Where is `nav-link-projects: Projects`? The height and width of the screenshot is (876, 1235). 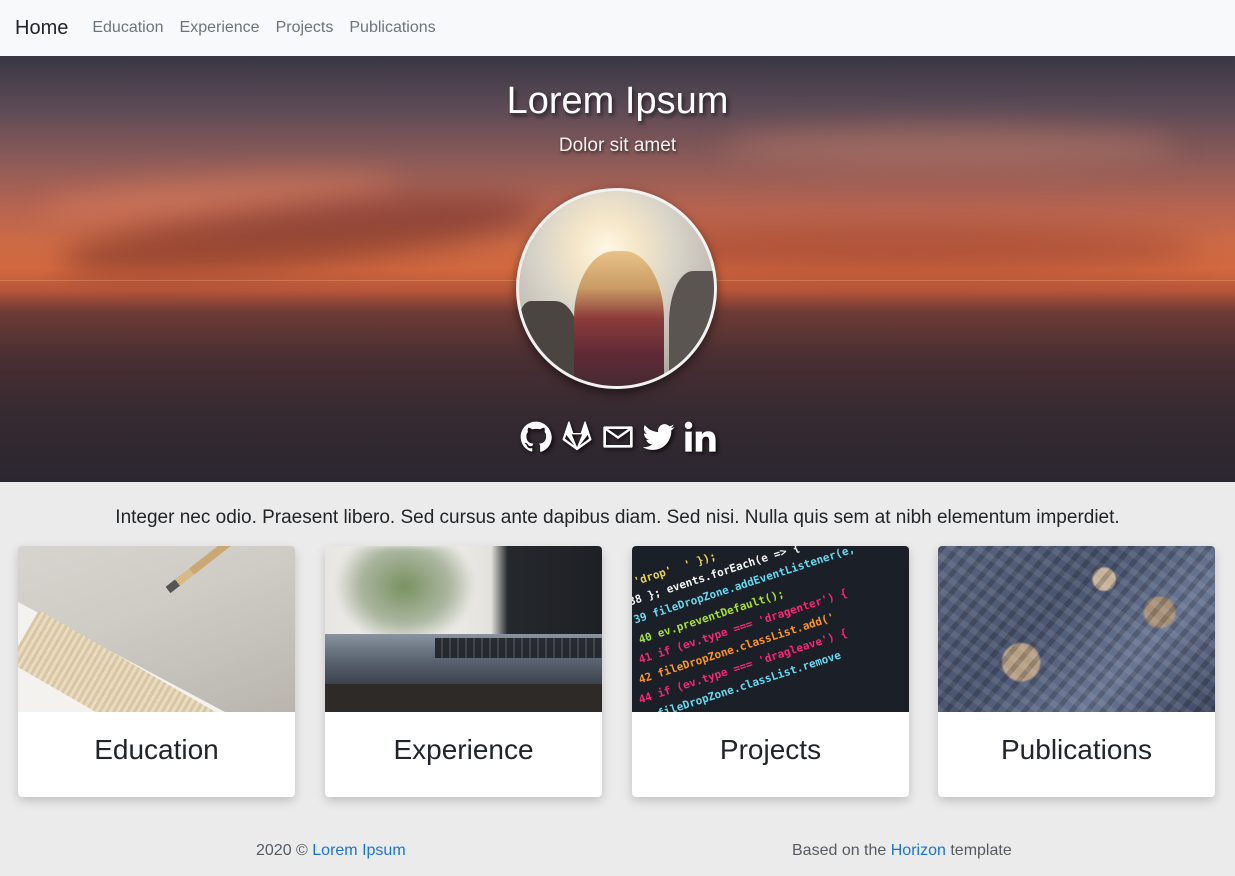
nav-link-projects: Projects is located at coordinates (305, 28).